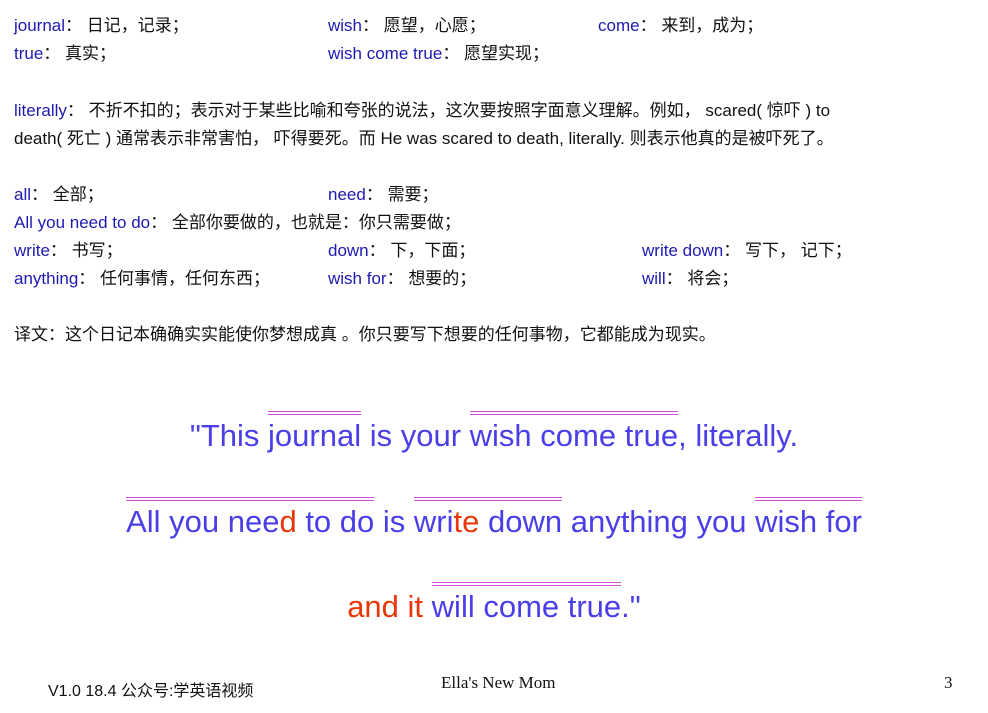 This screenshot has width=988, height=713. Describe the element at coordinates (712, 25) in the screenshot. I see `gloss: 来到，成为；` at that location.